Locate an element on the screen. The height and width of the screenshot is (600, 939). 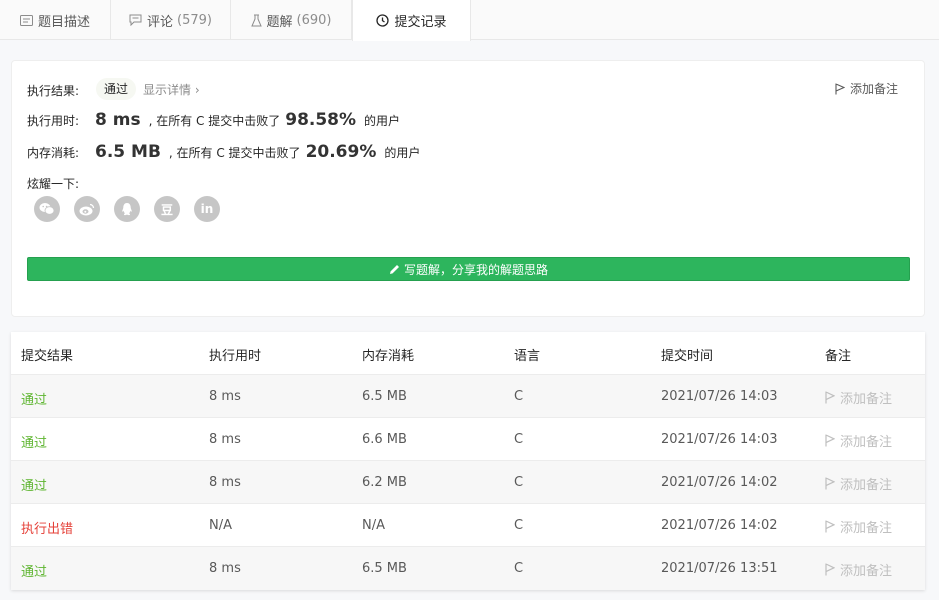
weibo-icon is located at coordinates (87, 209).